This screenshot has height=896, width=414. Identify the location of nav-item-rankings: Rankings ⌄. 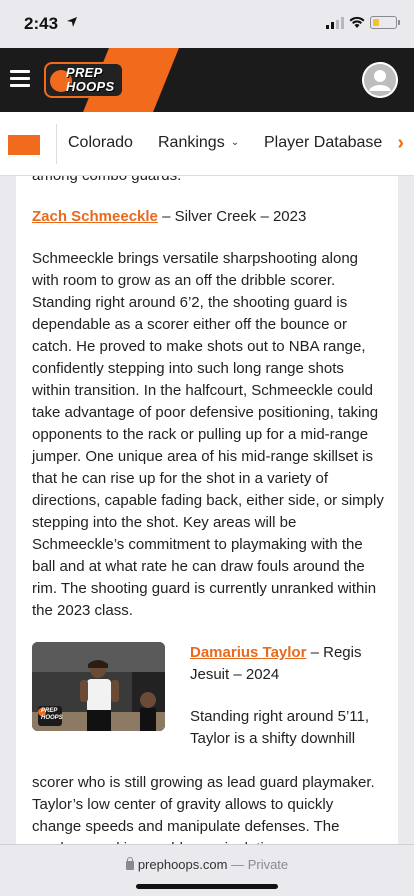
(198, 143).